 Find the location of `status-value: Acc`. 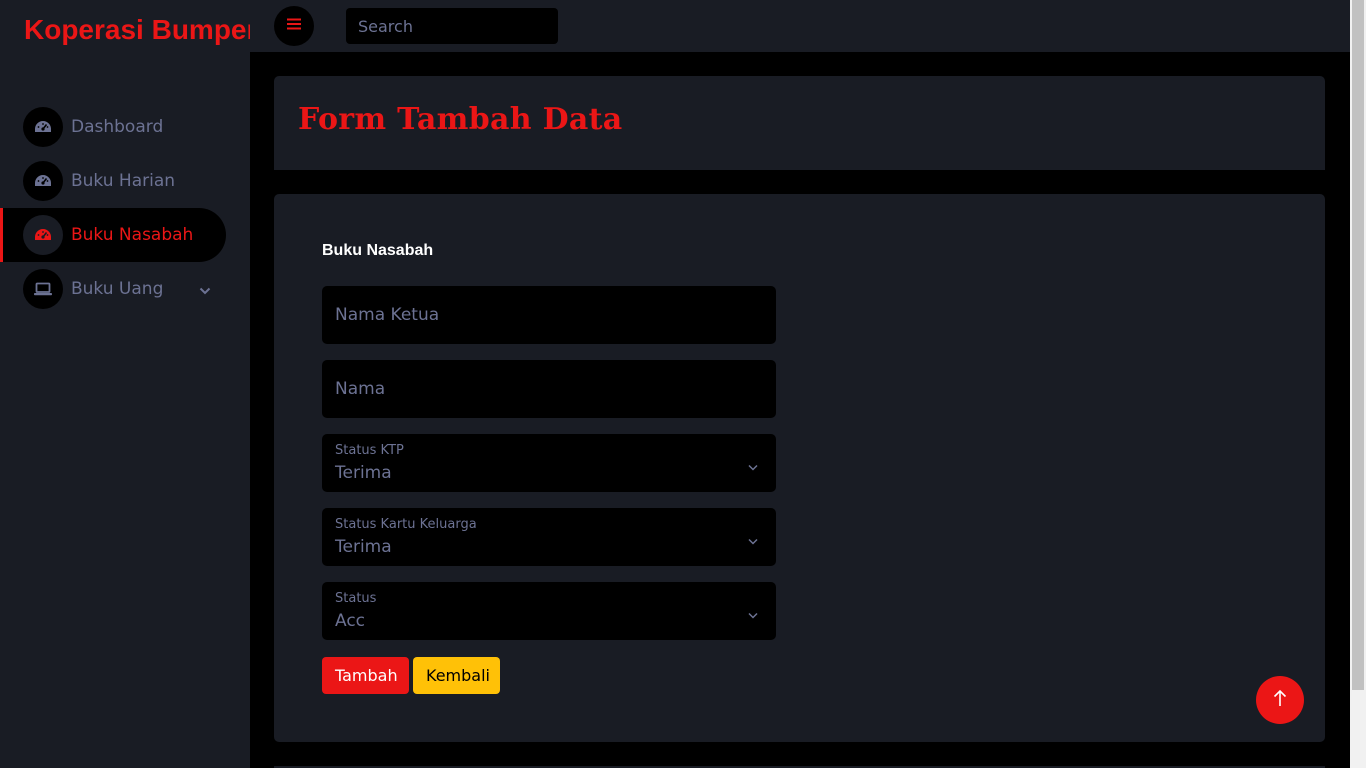

status-value: Acc is located at coordinates (350, 621).